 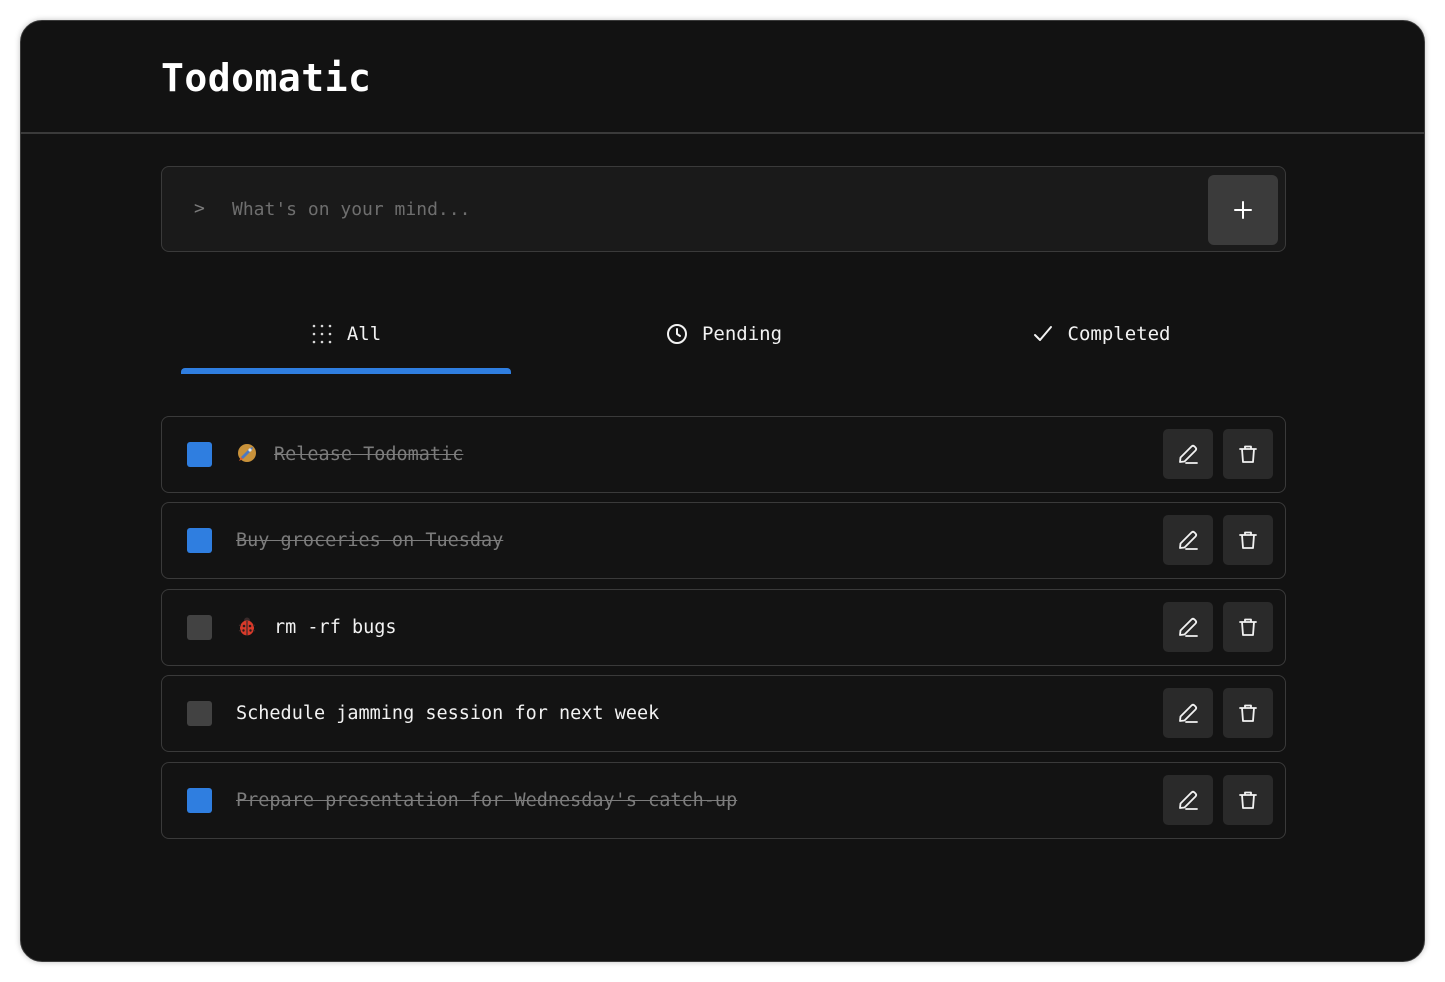 I want to click on filter-tabs: All Pending Completed, so click(x=723, y=343).